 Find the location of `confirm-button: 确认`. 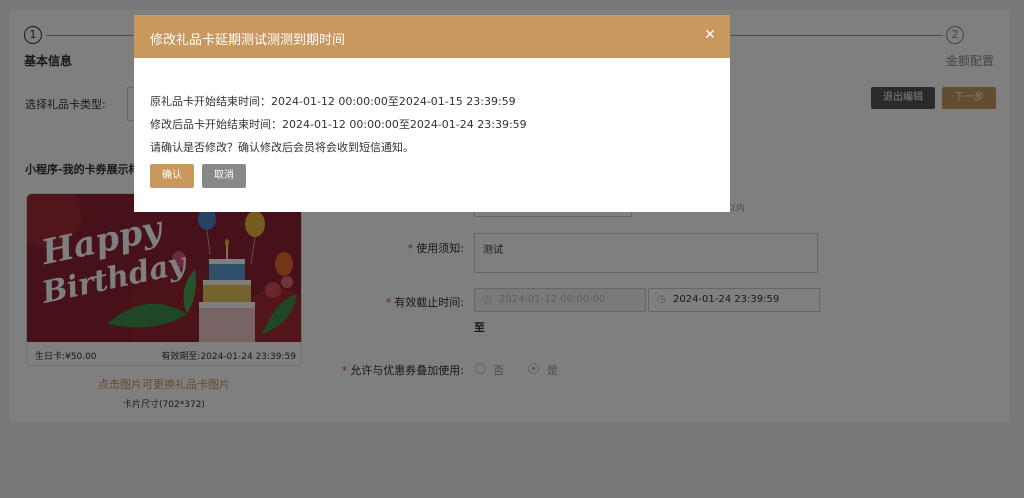

confirm-button: 确认 is located at coordinates (172, 176).